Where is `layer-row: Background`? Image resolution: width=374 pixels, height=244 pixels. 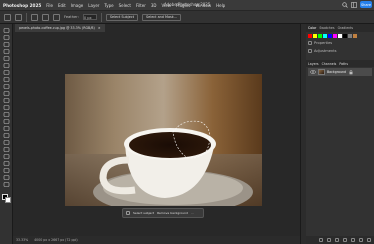
layer-row: Background is located at coordinates (340, 72).